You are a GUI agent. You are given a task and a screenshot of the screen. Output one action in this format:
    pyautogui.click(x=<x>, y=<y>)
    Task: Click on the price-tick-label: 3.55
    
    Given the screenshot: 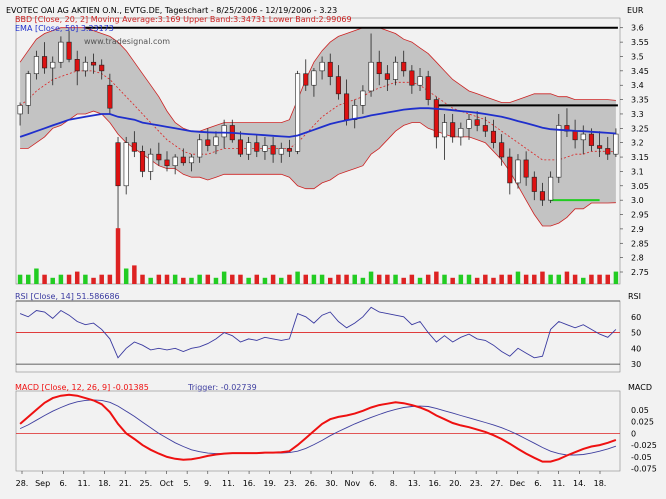 What is the action you would take?
    pyautogui.click(x=640, y=42)
    